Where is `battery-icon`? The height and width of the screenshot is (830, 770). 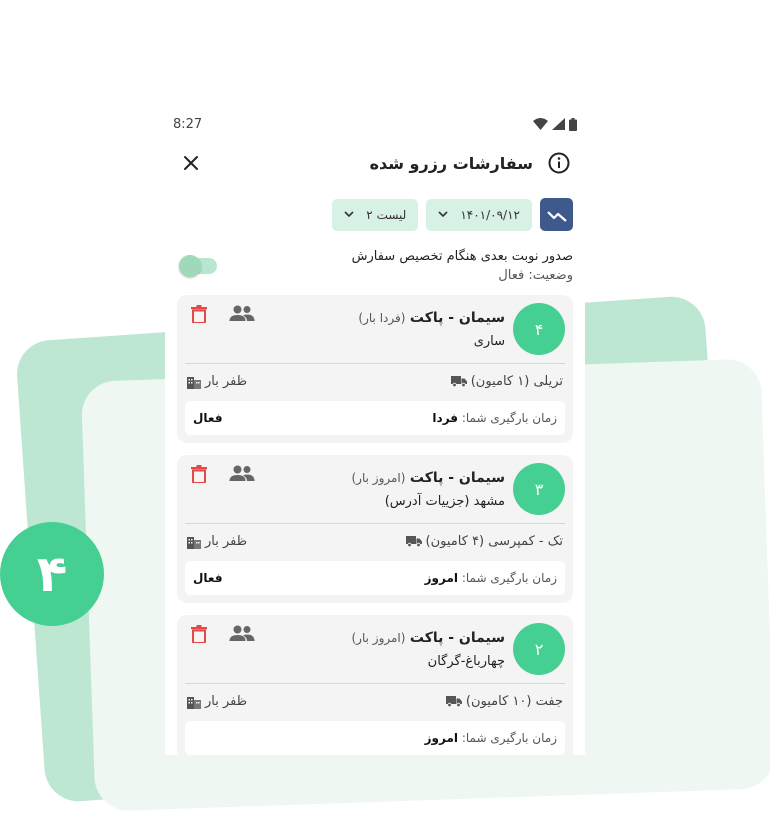 battery-icon is located at coordinates (573, 124).